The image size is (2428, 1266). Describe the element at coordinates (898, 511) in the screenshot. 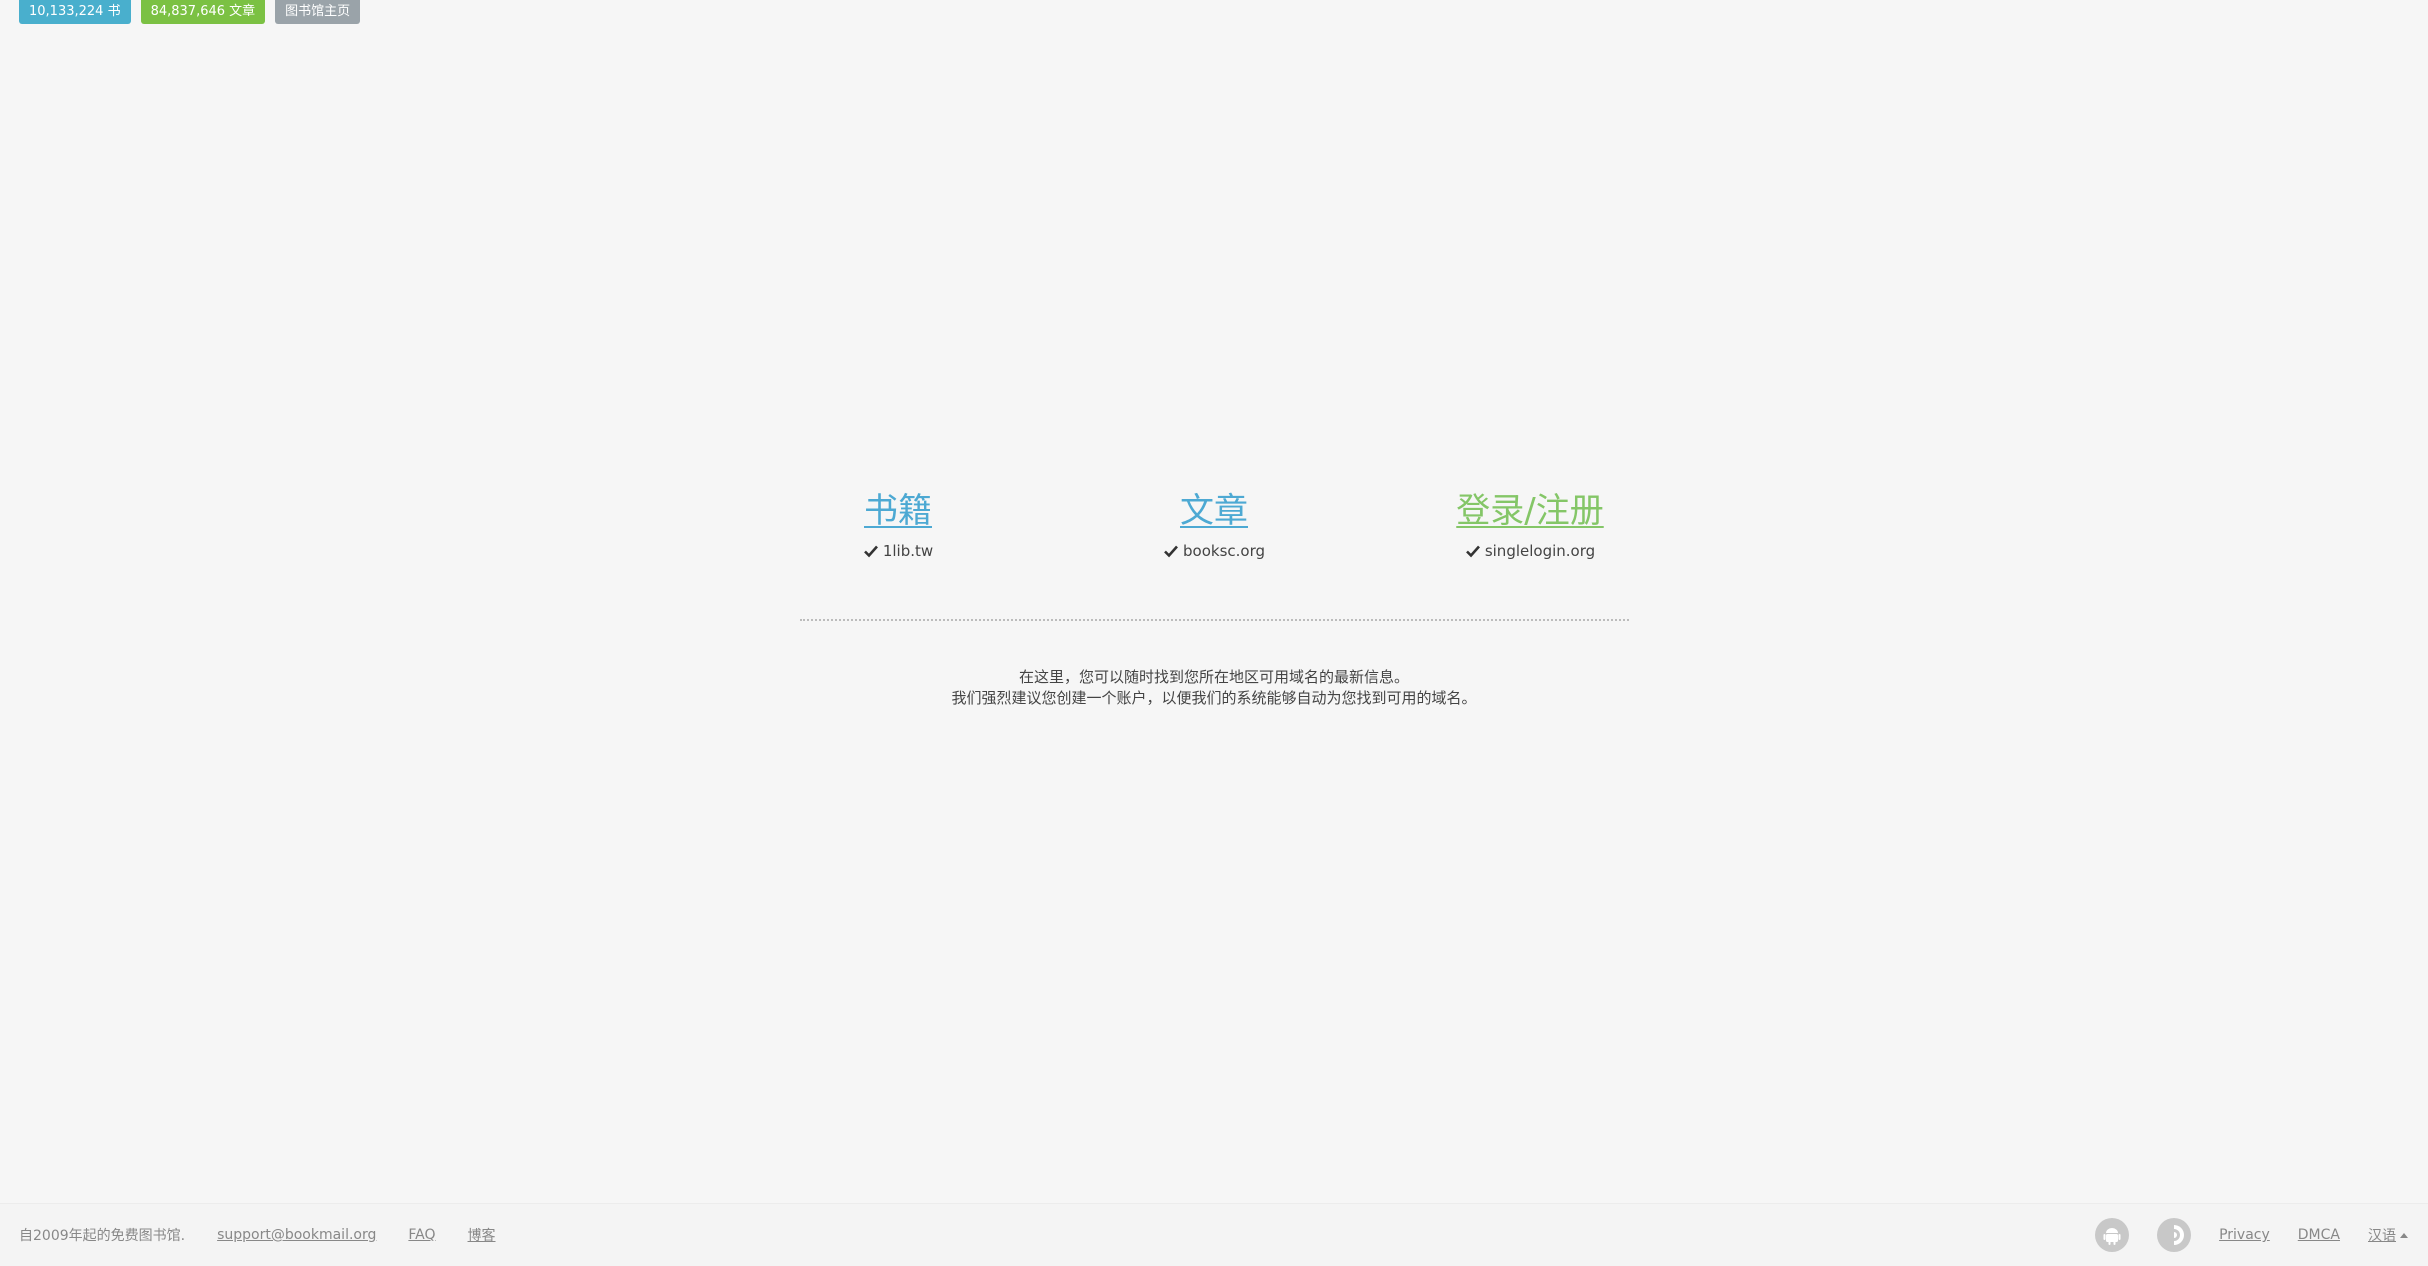

I see `books-link: 书籍` at that location.